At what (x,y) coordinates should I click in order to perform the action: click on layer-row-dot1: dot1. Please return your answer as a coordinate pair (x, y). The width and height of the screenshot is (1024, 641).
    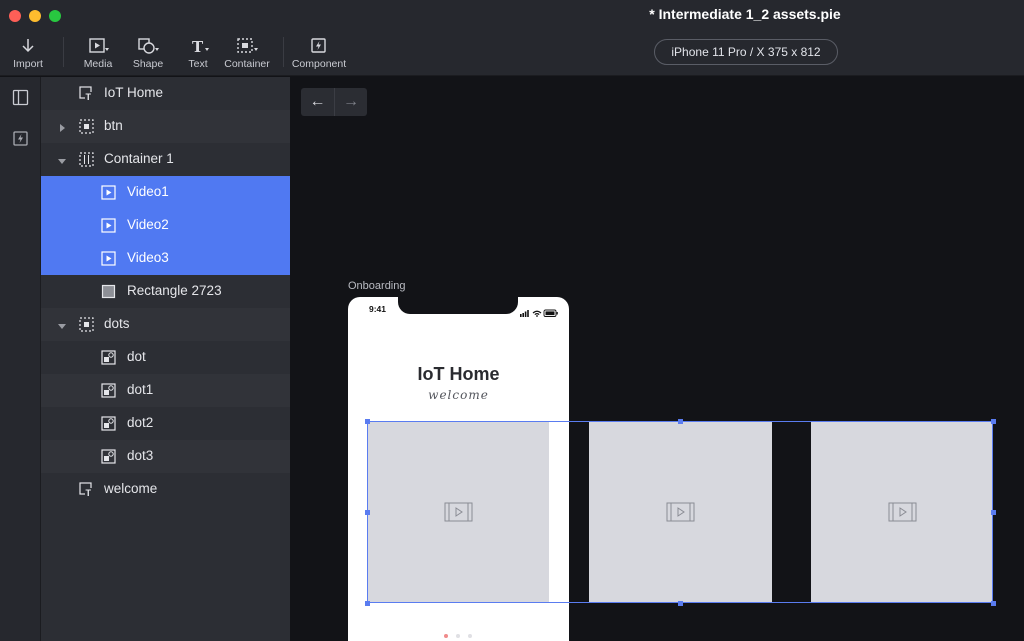
    Looking at the image, I should click on (165, 390).